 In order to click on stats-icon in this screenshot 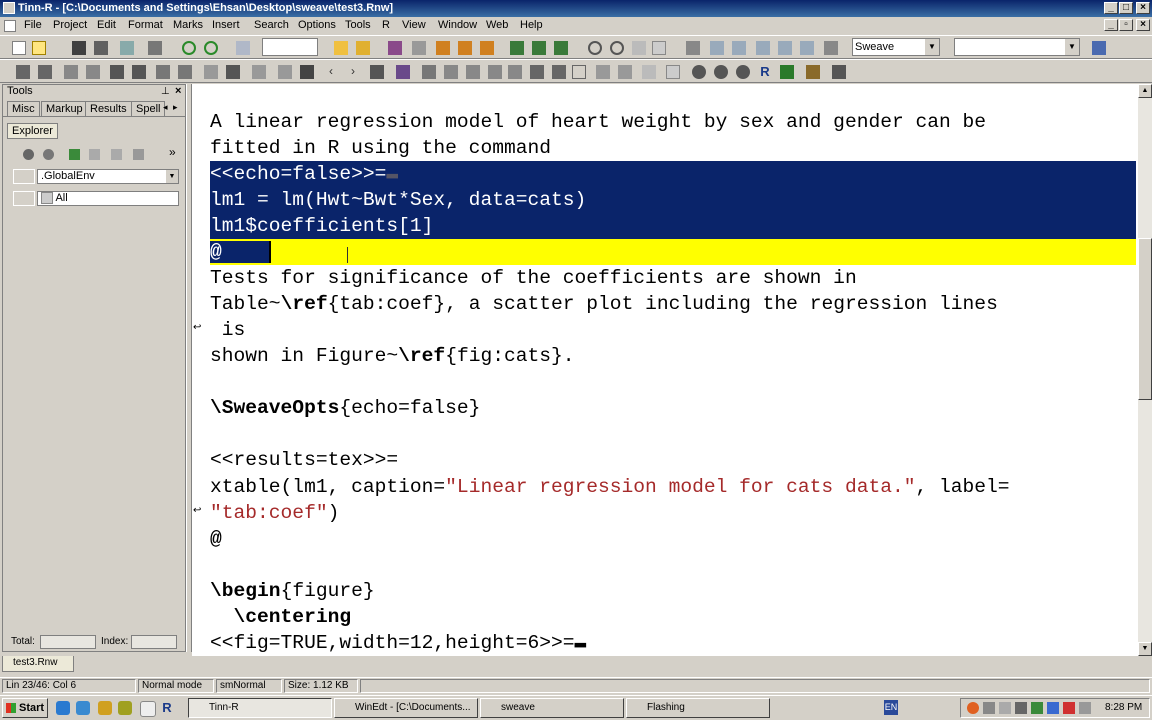, I will do `click(673, 72)`.